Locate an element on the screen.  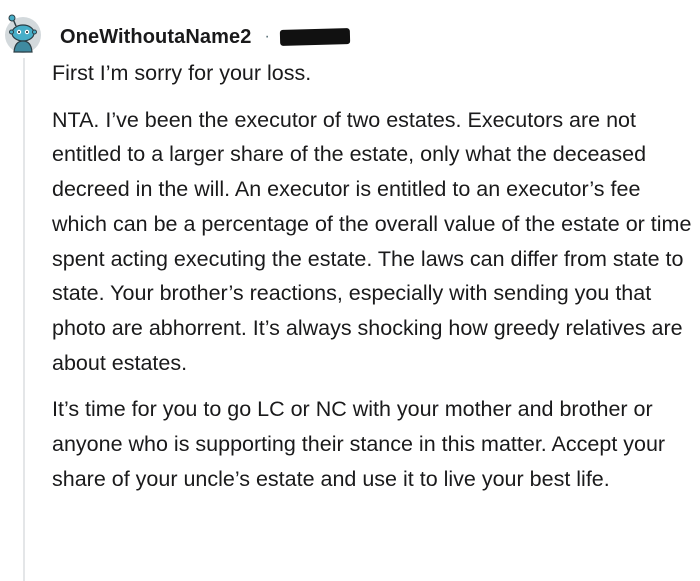
redacted-timestamp is located at coordinates (314, 37).